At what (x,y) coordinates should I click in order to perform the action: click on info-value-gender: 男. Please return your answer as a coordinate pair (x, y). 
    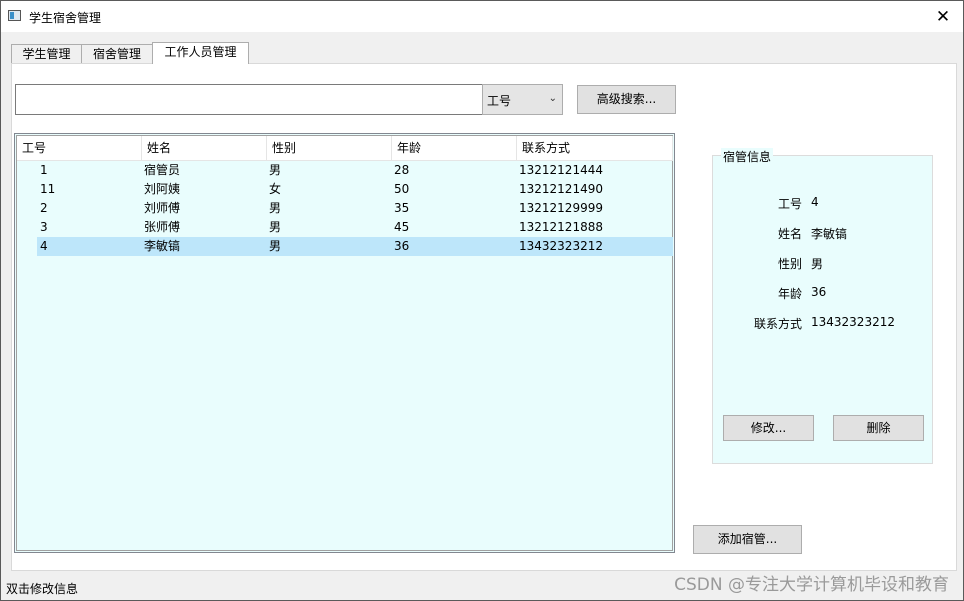
    Looking at the image, I should click on (817, 264).